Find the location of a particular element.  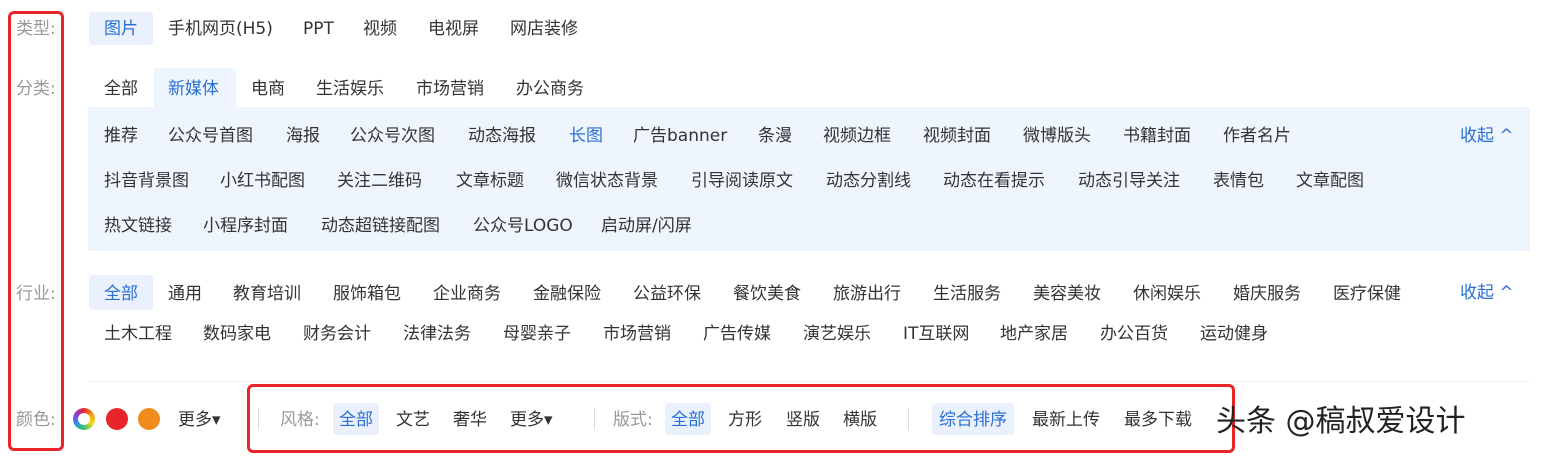

type-option-image: 图片 is located at coordinates (121, 29).